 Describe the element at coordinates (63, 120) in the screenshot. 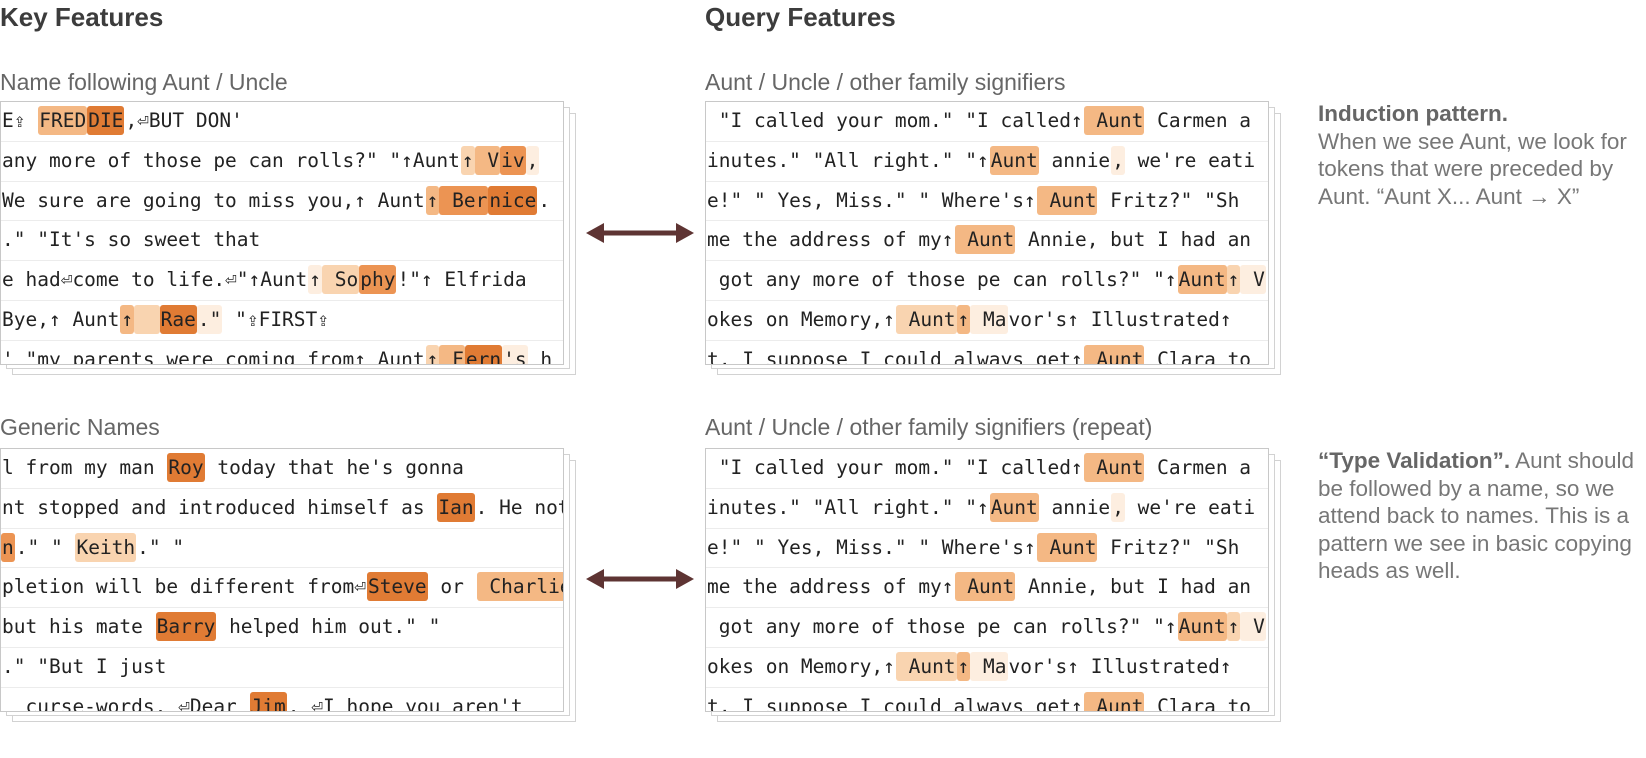

I see `highlighted-token: FRED` at that location.